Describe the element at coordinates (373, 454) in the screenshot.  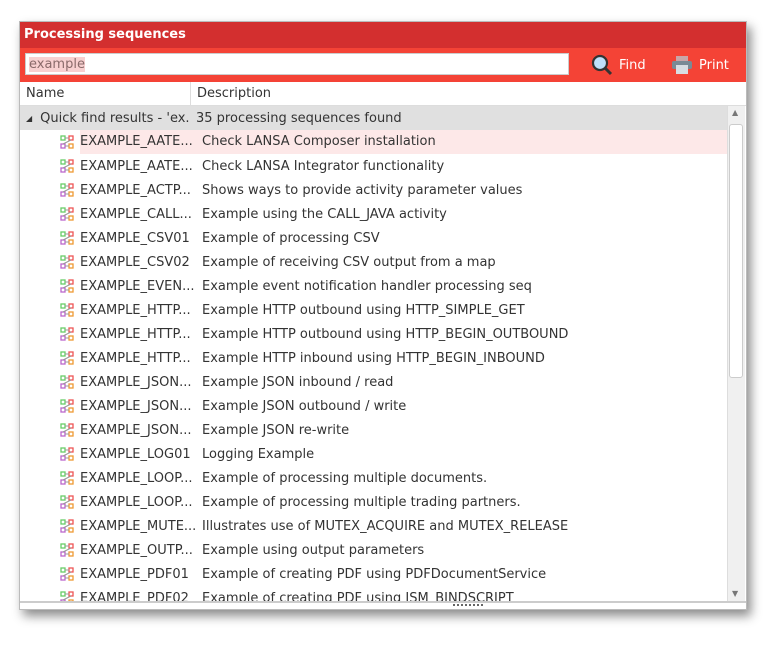
I see `list-item: EXAMPLE_LOG01 Logging Example` at that location.